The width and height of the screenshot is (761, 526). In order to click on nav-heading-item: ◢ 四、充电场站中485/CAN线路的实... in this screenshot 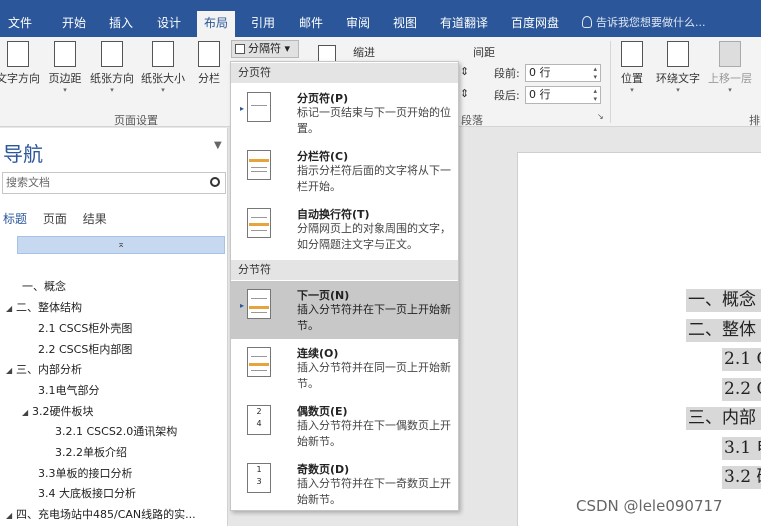, I will do `click(101, 514)`.